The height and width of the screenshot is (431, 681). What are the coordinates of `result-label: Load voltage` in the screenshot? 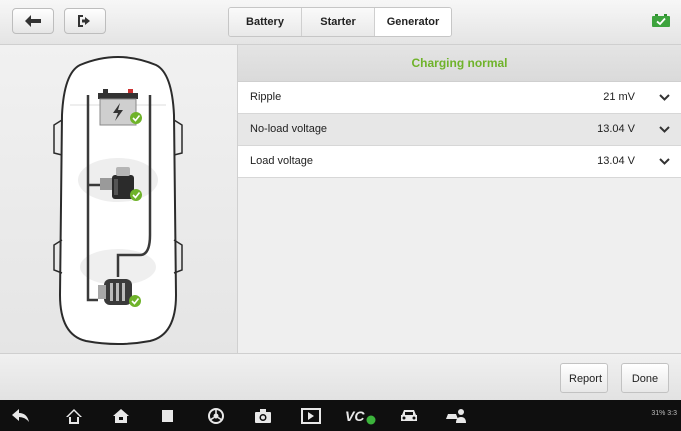 It's located at (281, 161).